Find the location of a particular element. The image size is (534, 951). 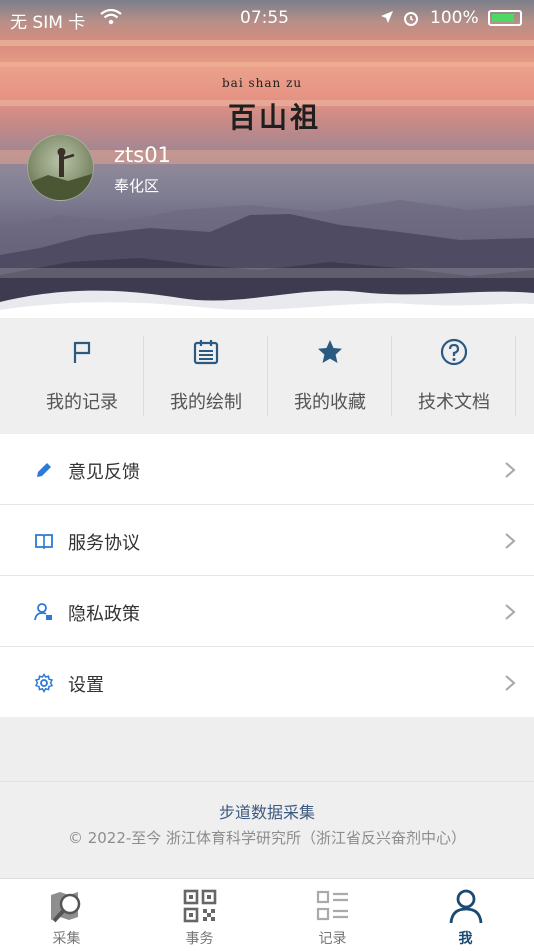

status-bar: 无 SIM 卡 07:55 100% is located at coordinates (267, 19).